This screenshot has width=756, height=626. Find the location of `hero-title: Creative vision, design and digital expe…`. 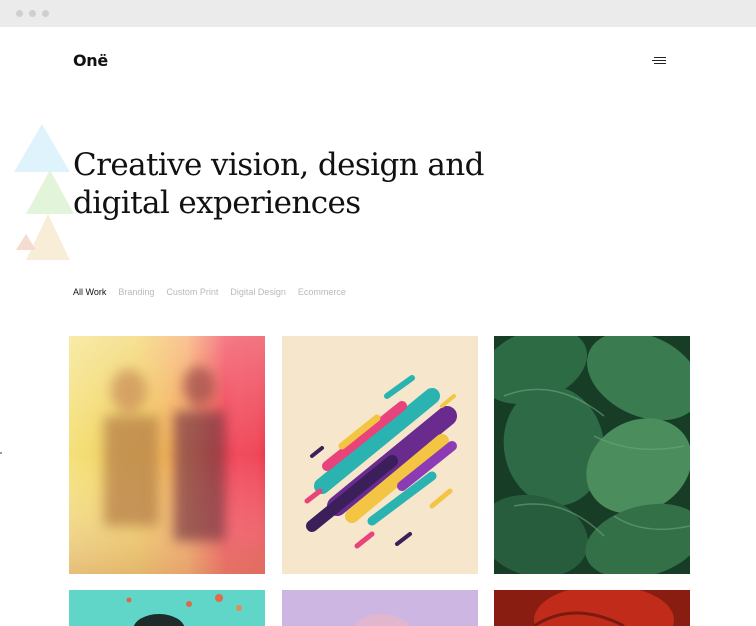

hero-title: Creative vision, design and digital expe… is located at coordinates (278, 184).